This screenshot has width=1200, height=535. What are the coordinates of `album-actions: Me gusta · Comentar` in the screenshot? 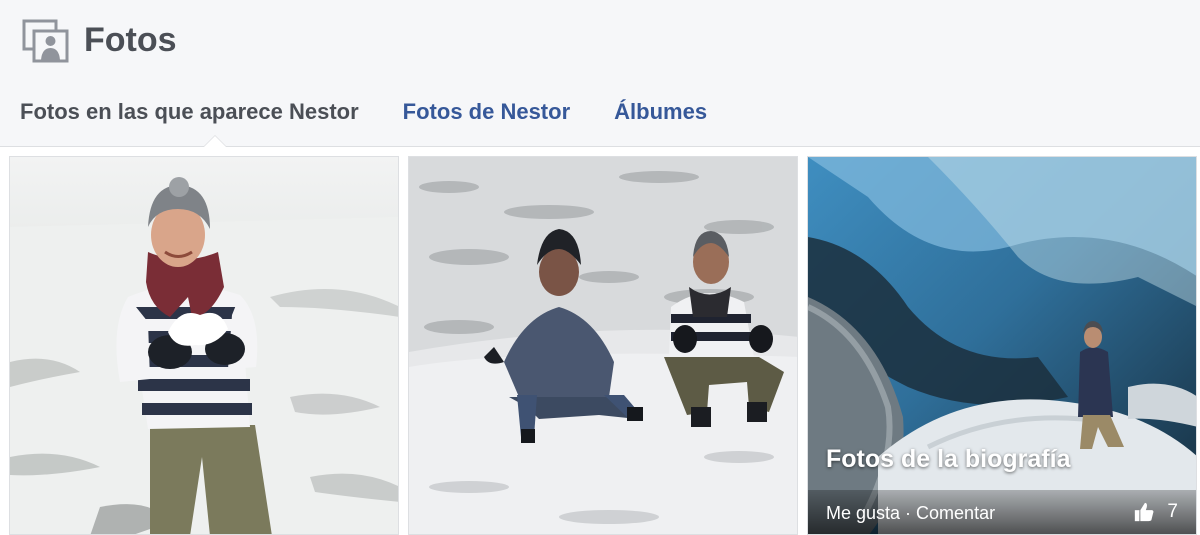 It's located at (910, 513).